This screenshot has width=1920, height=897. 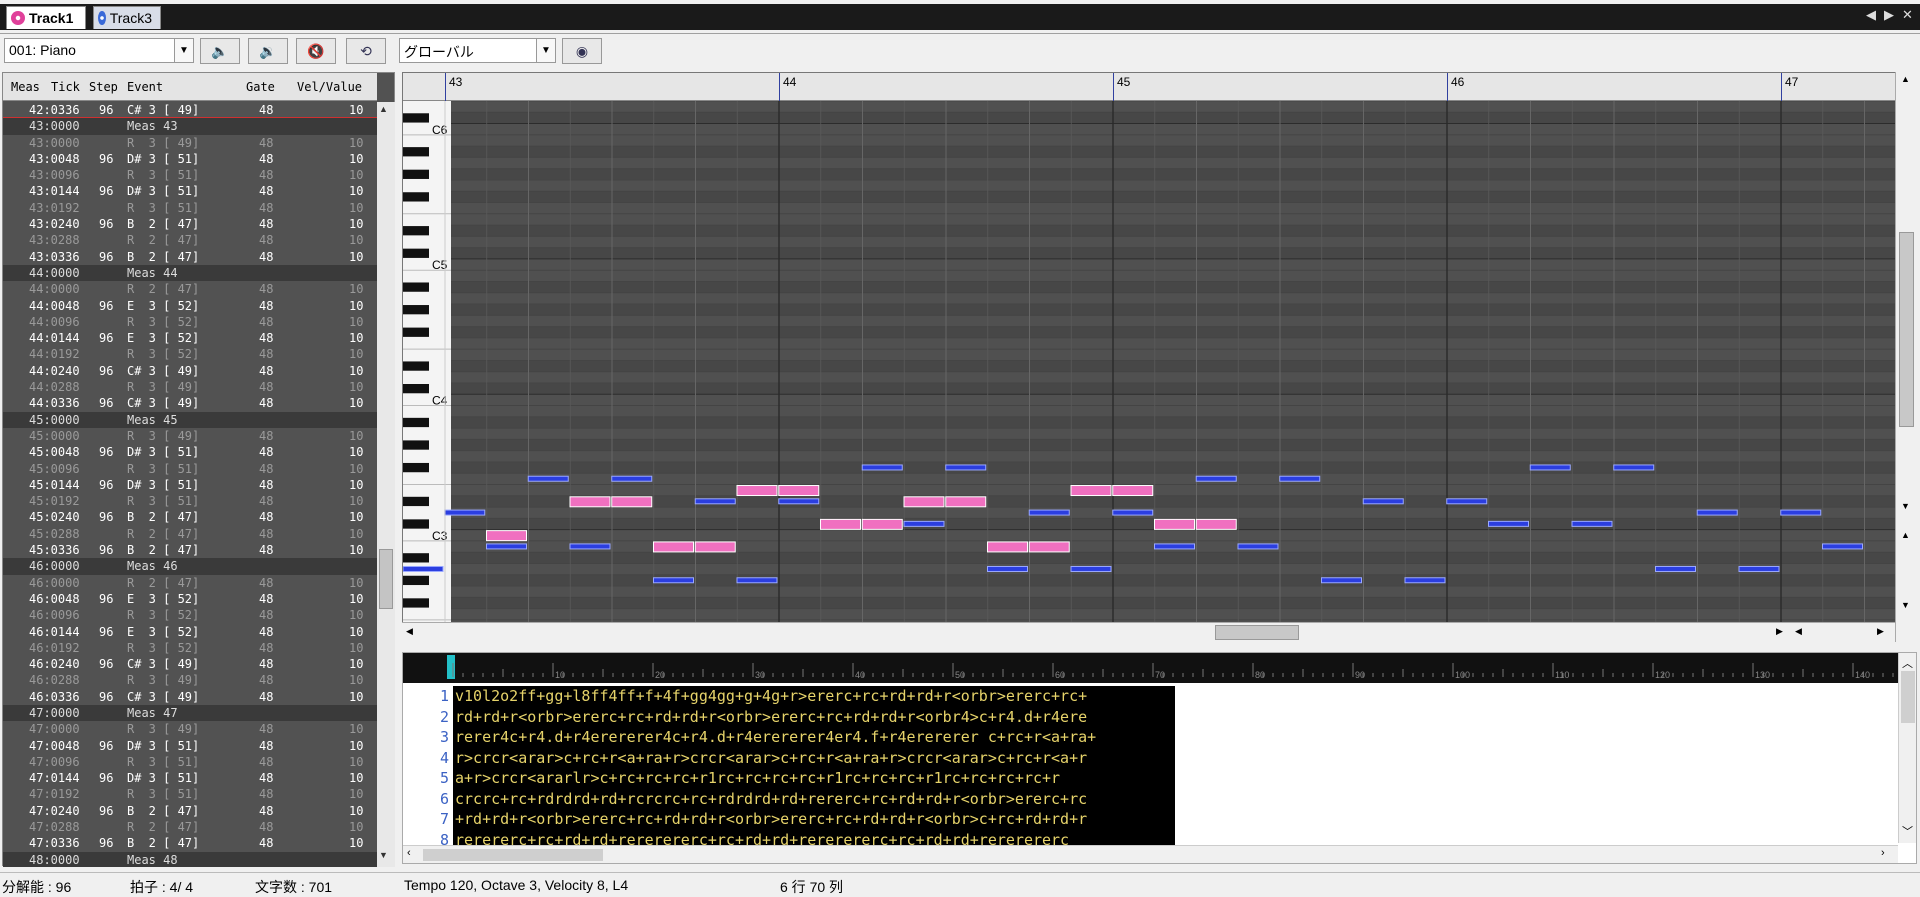 What do you see at coordinates (190, 517) in the screenshot?
I see `event-row: 45:0240 96 B 2 [ 47] 48 10` at bounding box center [190, 517].